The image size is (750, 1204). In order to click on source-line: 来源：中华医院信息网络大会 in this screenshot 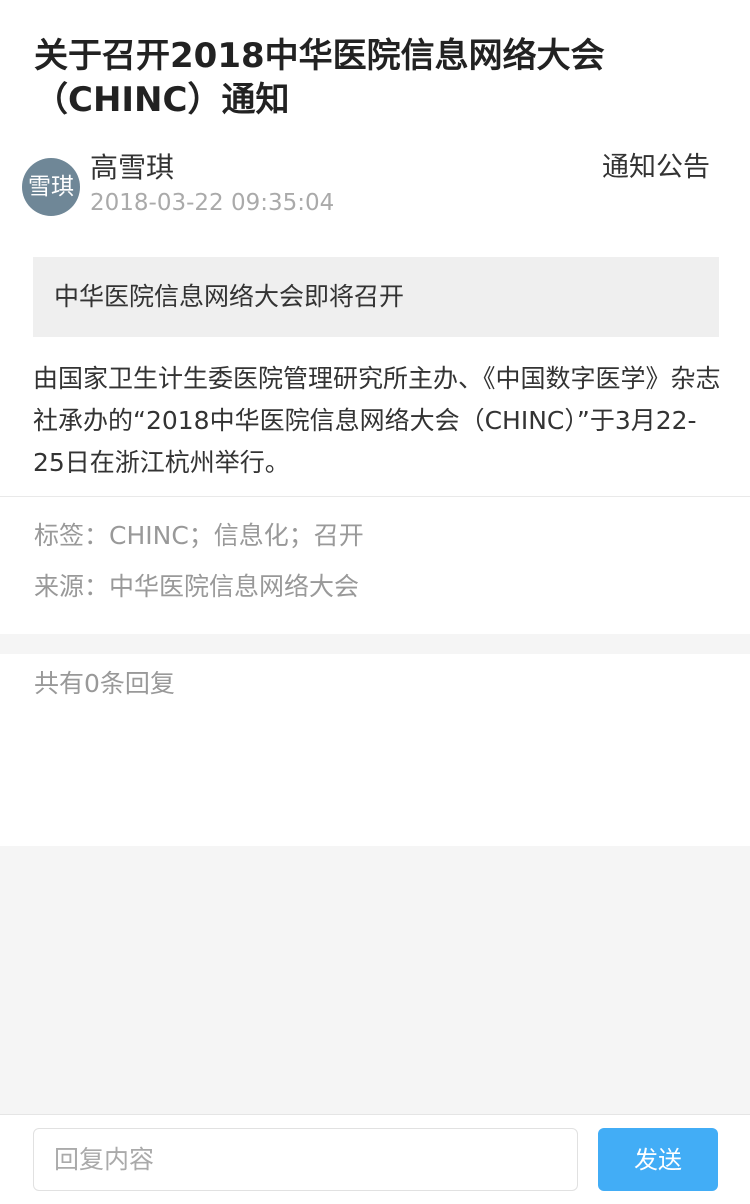, I will do `click(196, 587)`.